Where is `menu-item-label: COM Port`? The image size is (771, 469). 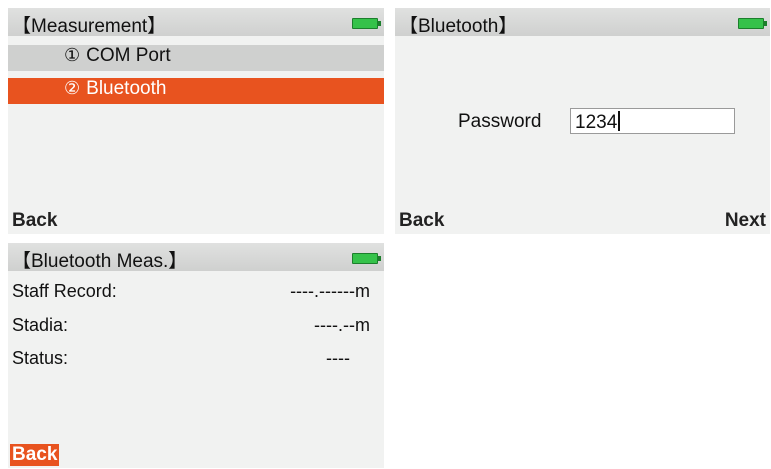
menu-item-label: COM Port is located at coordinates (128, 55).